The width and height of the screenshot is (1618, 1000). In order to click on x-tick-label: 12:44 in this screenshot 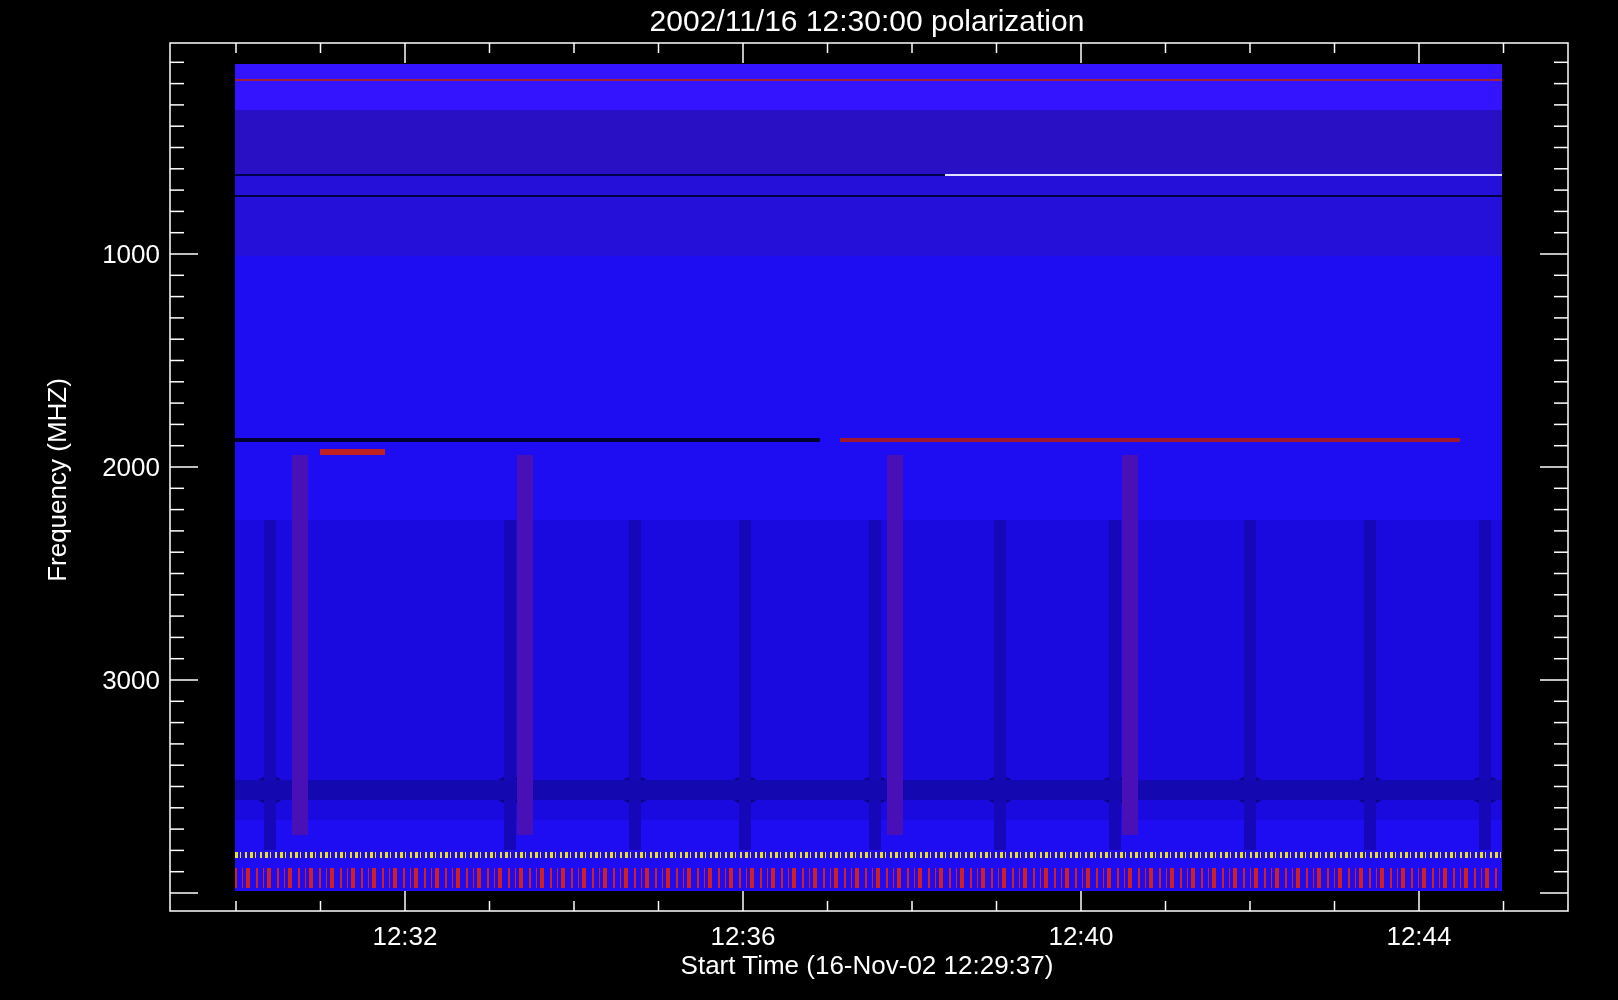, I will do `click(1419, 936)`.